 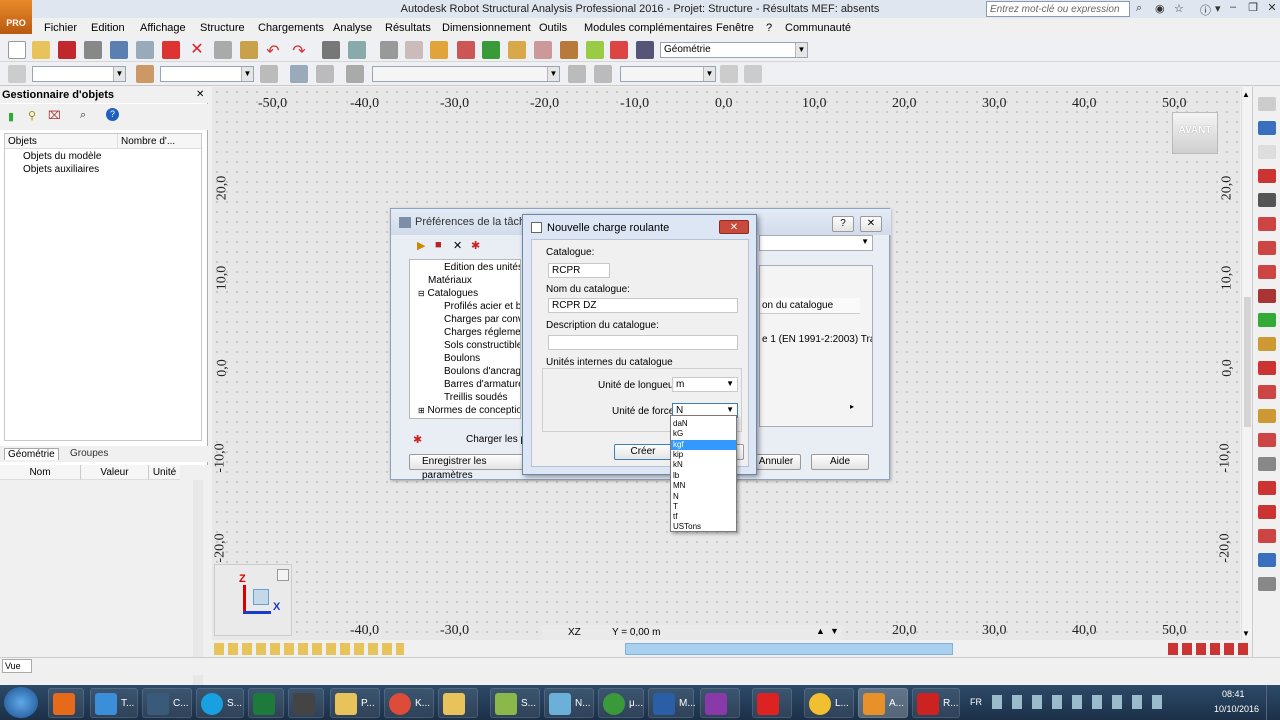 I want to click on zoom-page-icon, so click(x=145, y=50).